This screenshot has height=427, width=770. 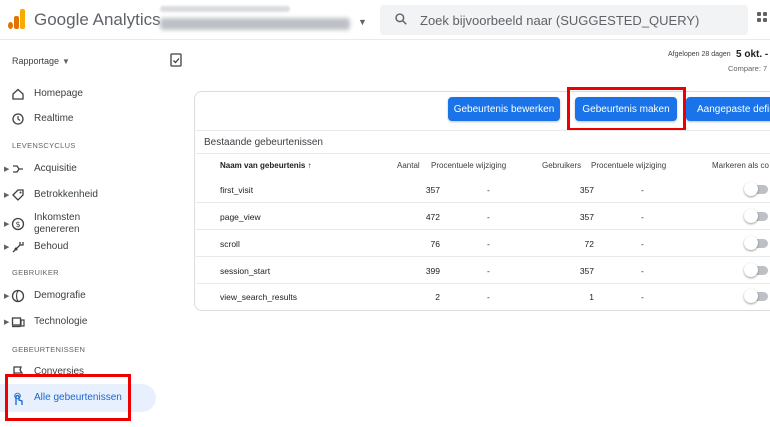 I want to click on reports-label: Rapportage, so click(x=35, y=61).